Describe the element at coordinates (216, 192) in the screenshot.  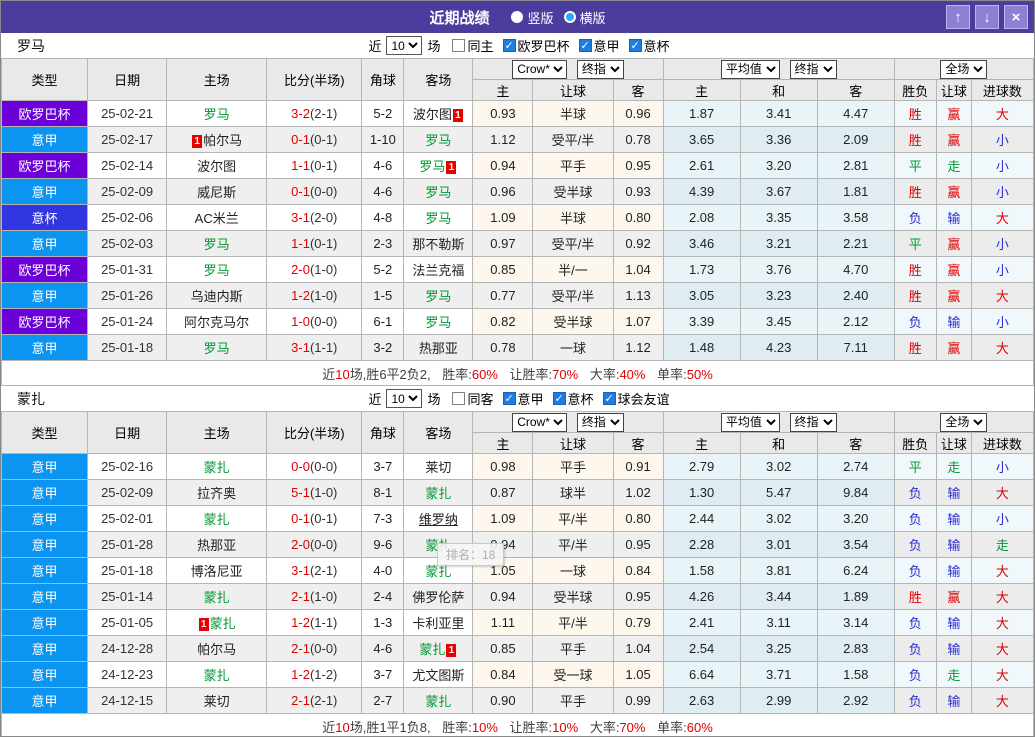
I see `team-name: 威尼斯` at that location.